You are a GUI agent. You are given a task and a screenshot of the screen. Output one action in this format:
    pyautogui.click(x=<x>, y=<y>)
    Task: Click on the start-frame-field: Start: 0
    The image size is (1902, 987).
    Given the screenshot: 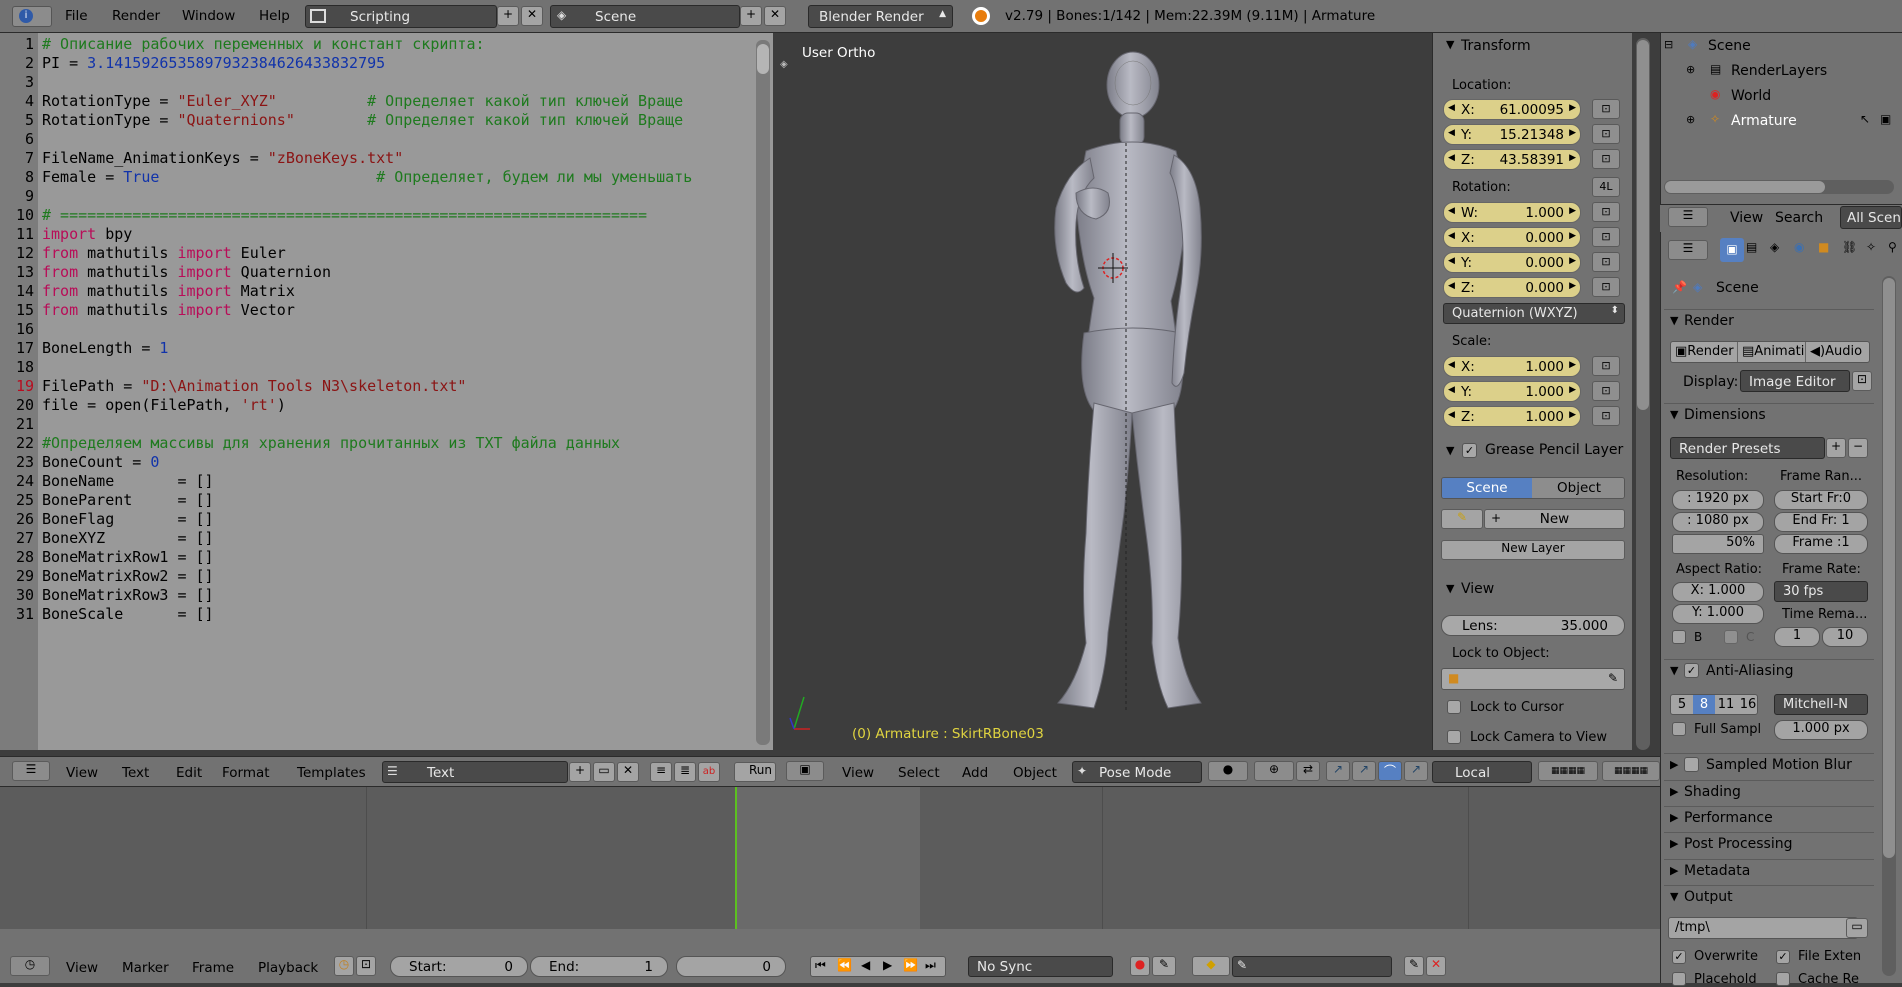 What is the action you would take?
    pyautogui.click(x=459, y=966)
    